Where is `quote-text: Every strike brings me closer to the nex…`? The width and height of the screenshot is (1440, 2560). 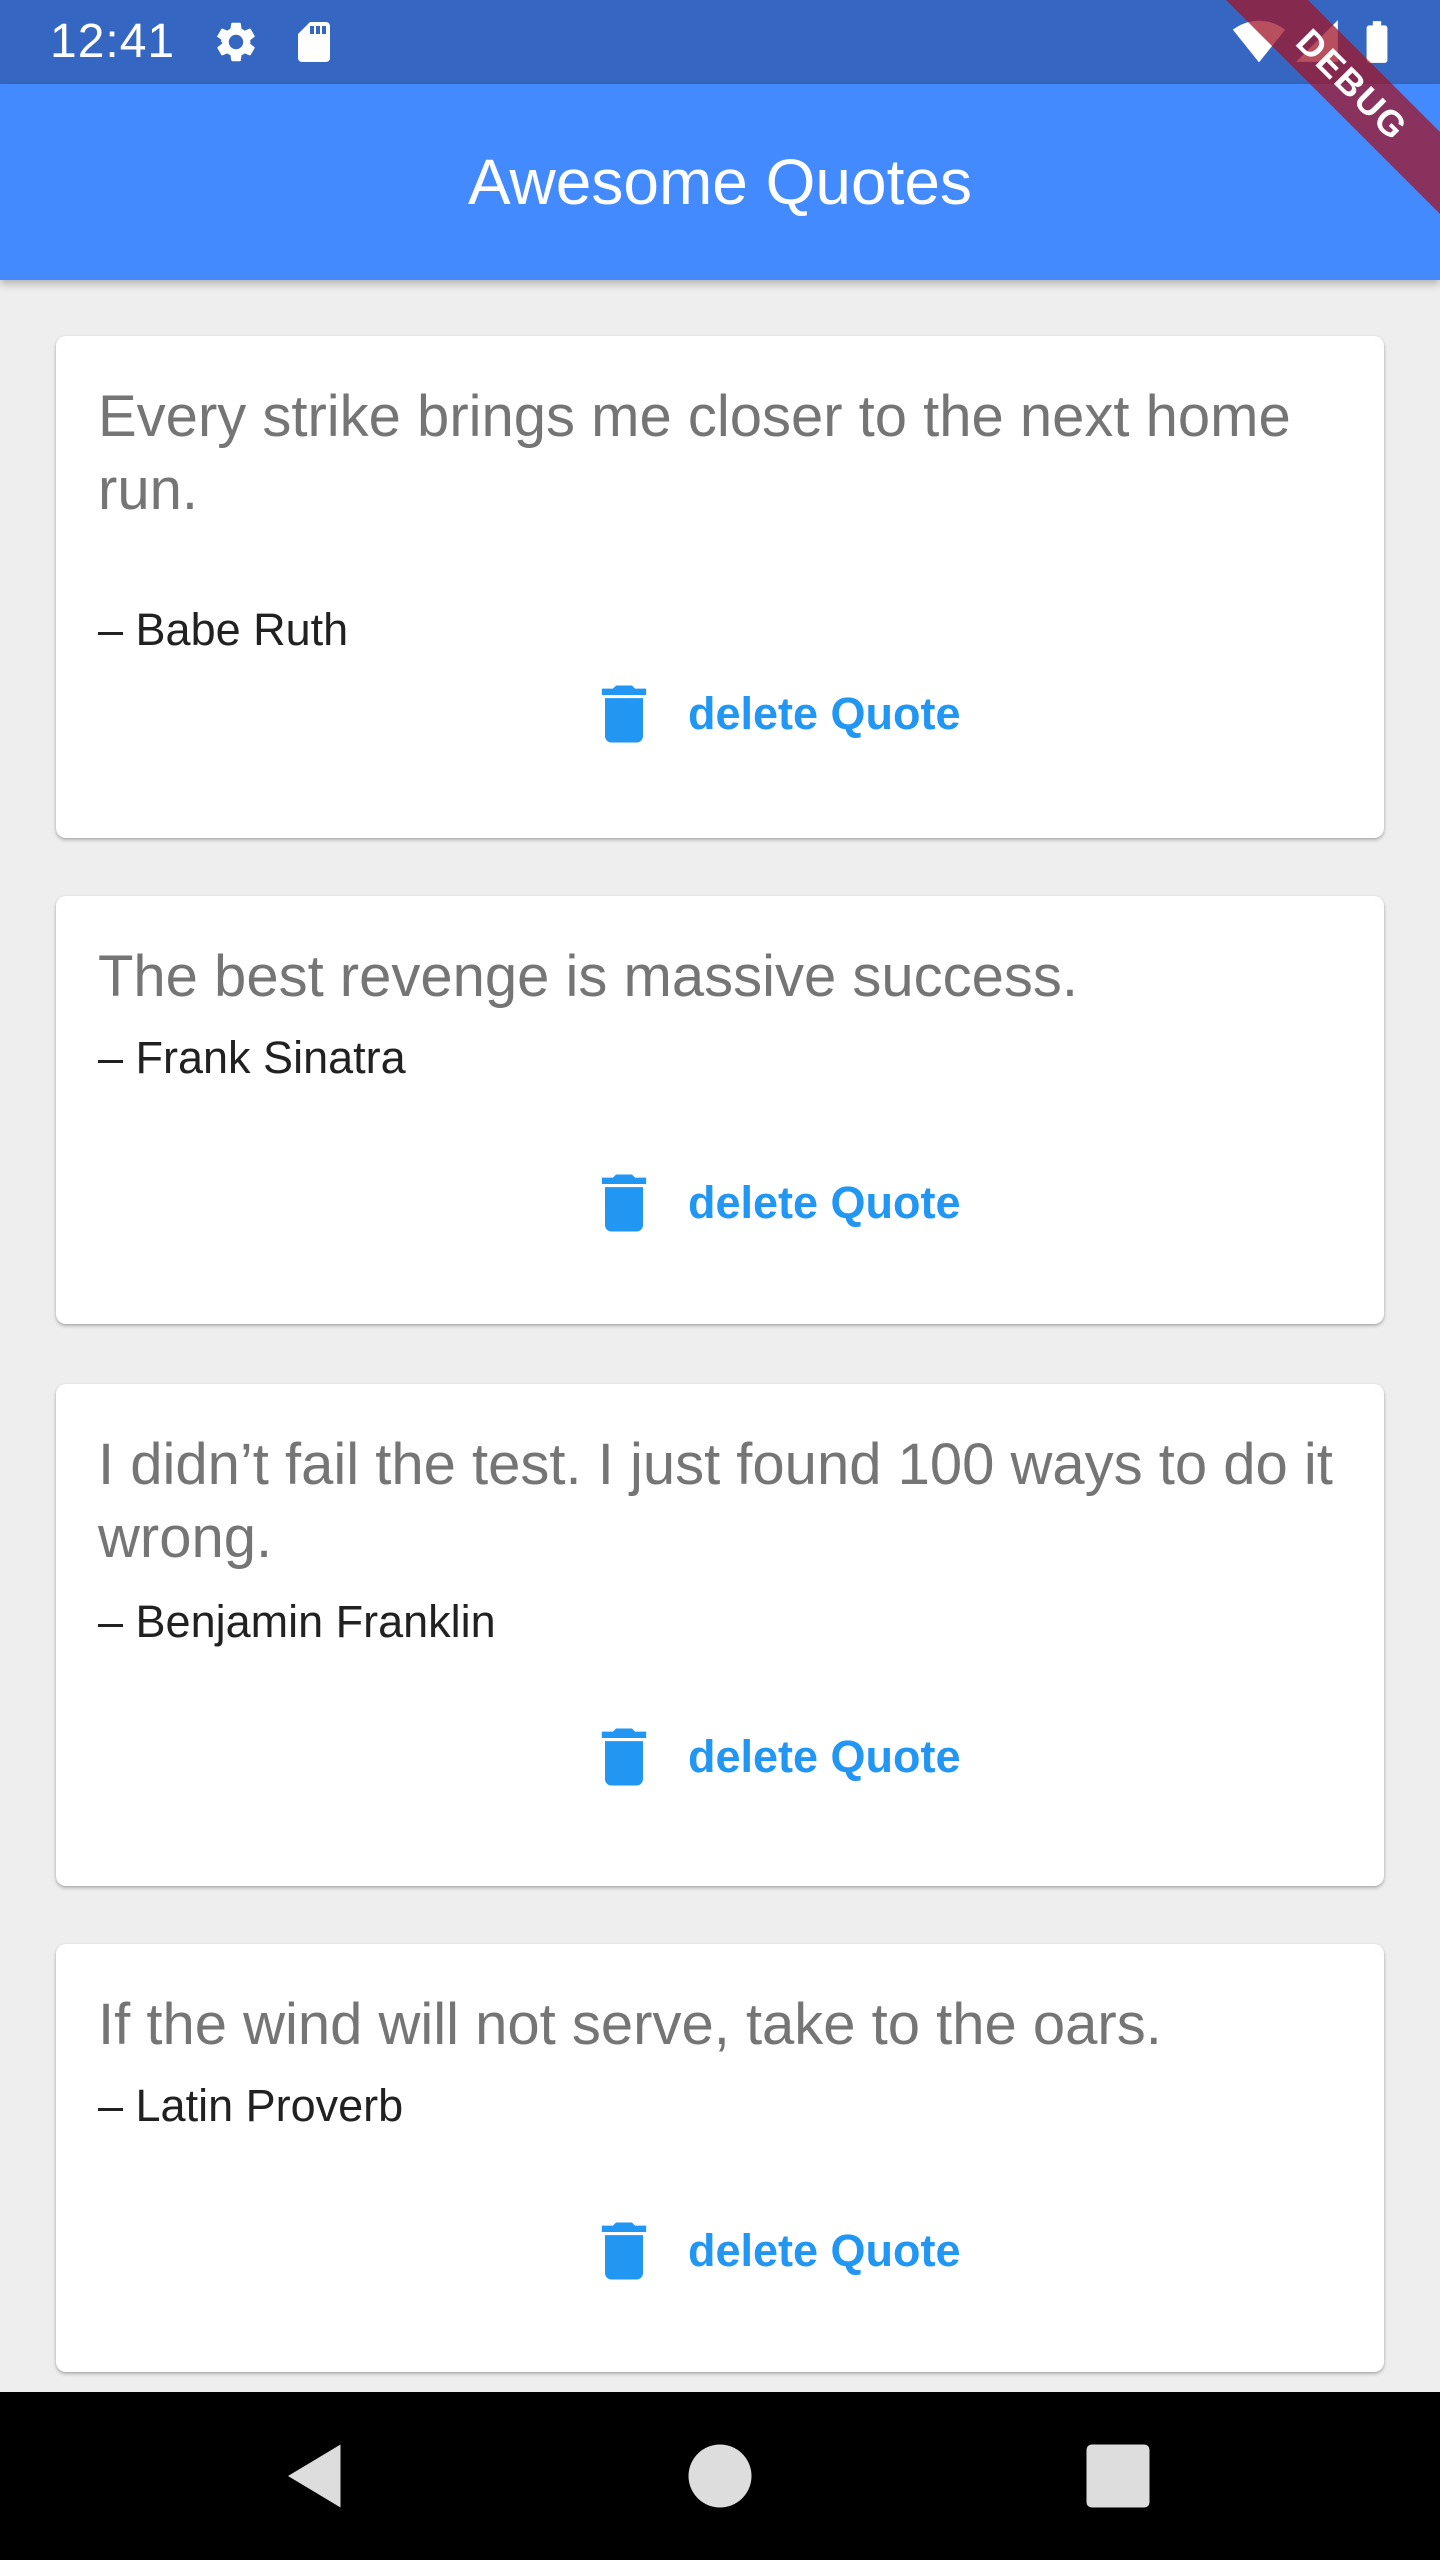 quote-text: Every strike brings me closer to the nex… is located at coordinates (694, 453).